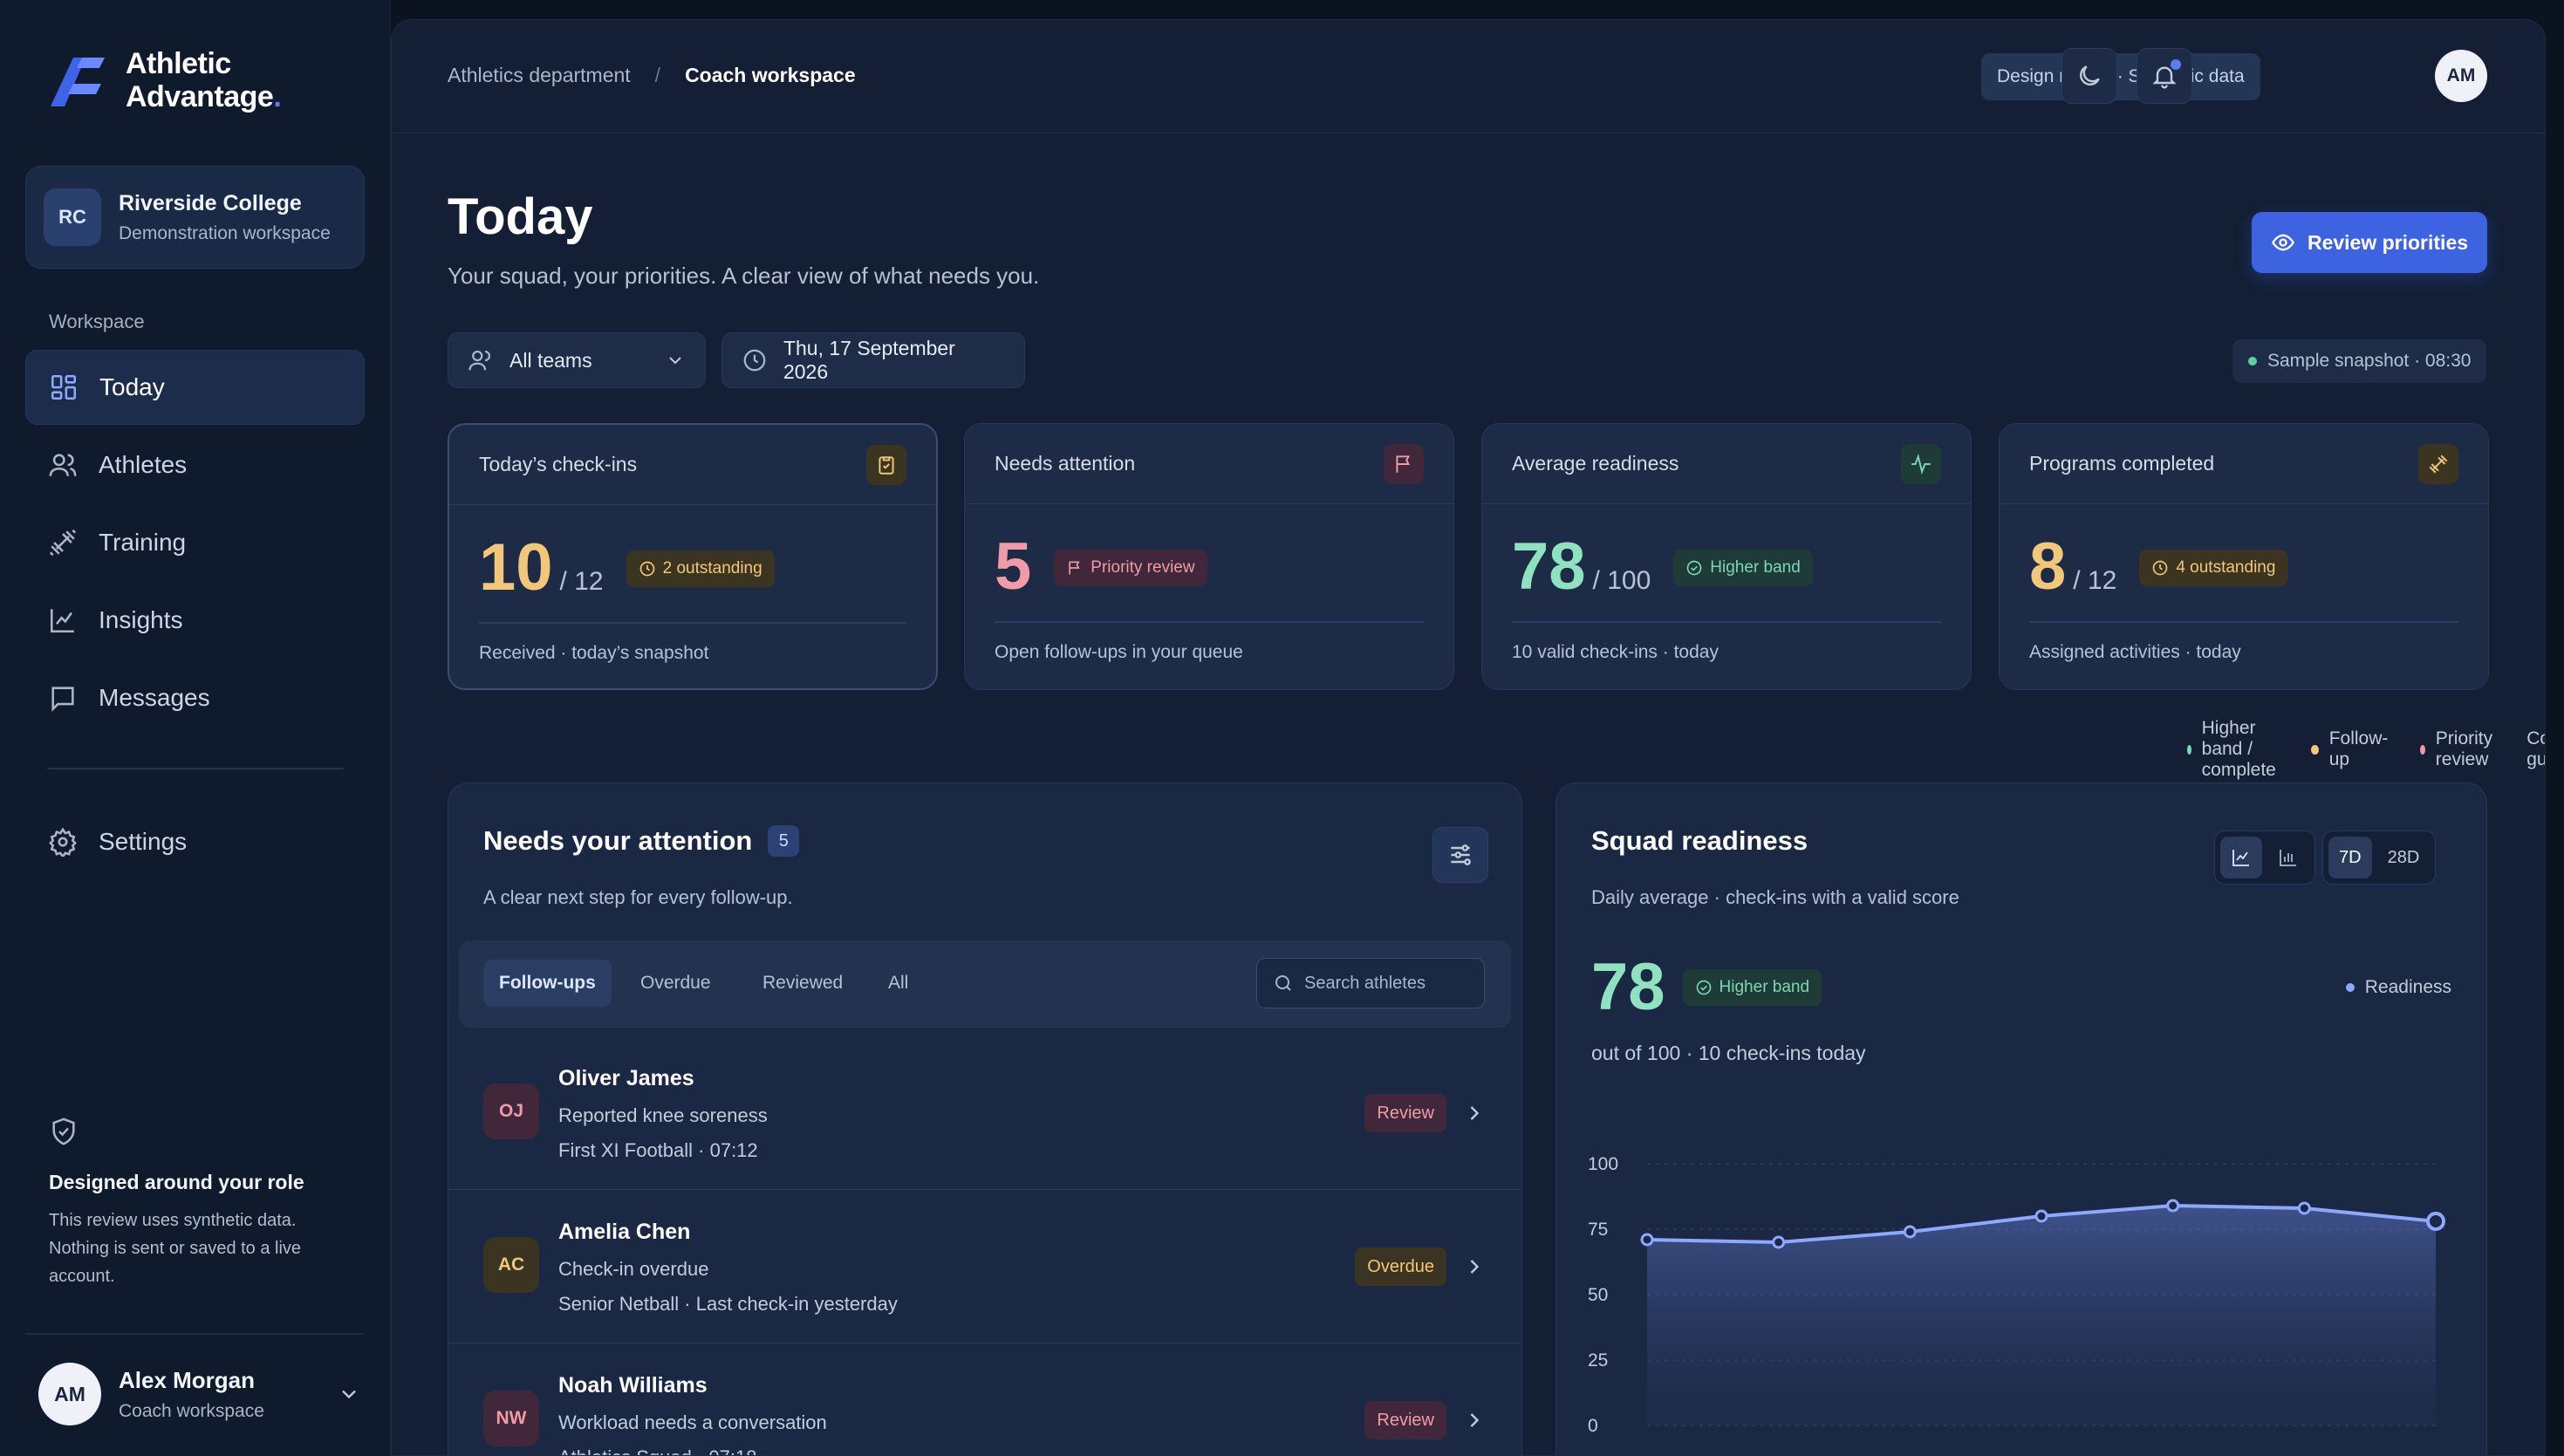  Describe the element at coordinates (1209, 622) in the screenshot. I see `kpi-divider` at that location.